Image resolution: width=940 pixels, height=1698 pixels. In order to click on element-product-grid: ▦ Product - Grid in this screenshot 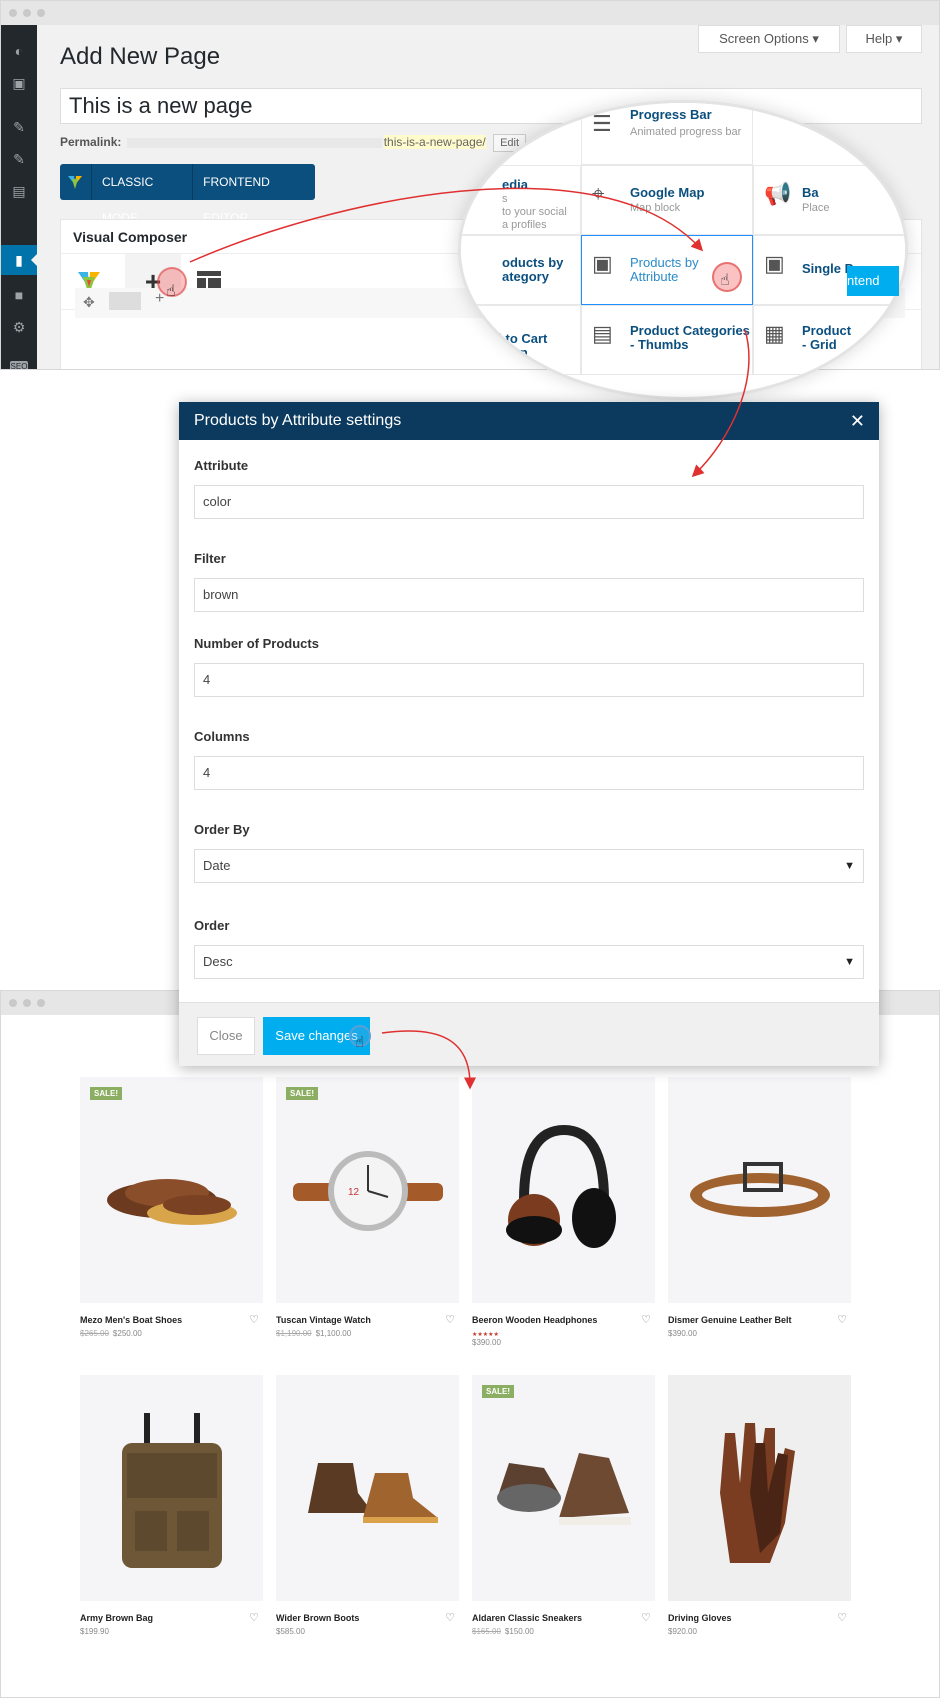, I will do `click(829, 340)`.